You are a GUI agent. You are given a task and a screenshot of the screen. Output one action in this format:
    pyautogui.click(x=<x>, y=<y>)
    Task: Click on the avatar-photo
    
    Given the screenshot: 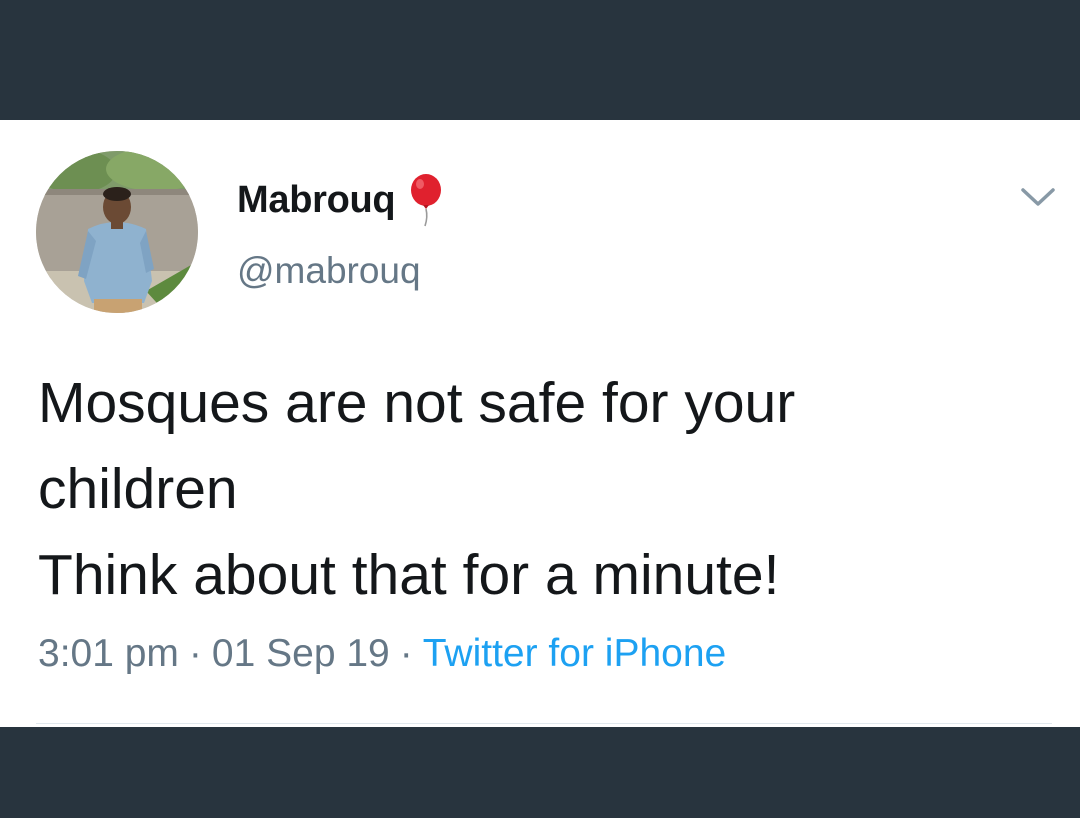 What is the action you would take?
    pyautogui.click(x=117, y=232)
    